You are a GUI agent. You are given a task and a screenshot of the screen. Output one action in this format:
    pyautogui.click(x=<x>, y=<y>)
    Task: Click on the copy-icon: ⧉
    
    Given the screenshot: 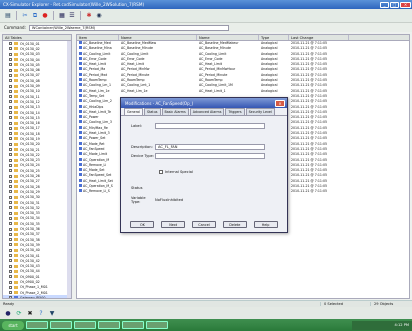 What is the action you would take?
    pyautogui.click(x=35, y=16)
    